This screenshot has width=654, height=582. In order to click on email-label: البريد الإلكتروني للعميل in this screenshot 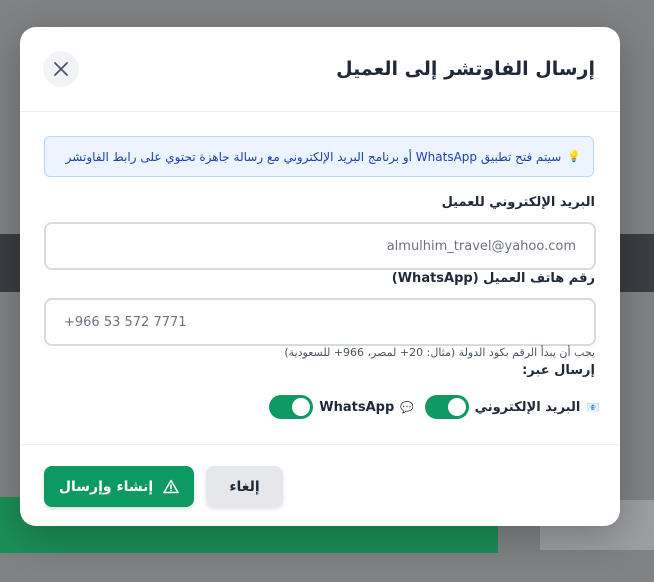, I will do `click(518, 202)`.